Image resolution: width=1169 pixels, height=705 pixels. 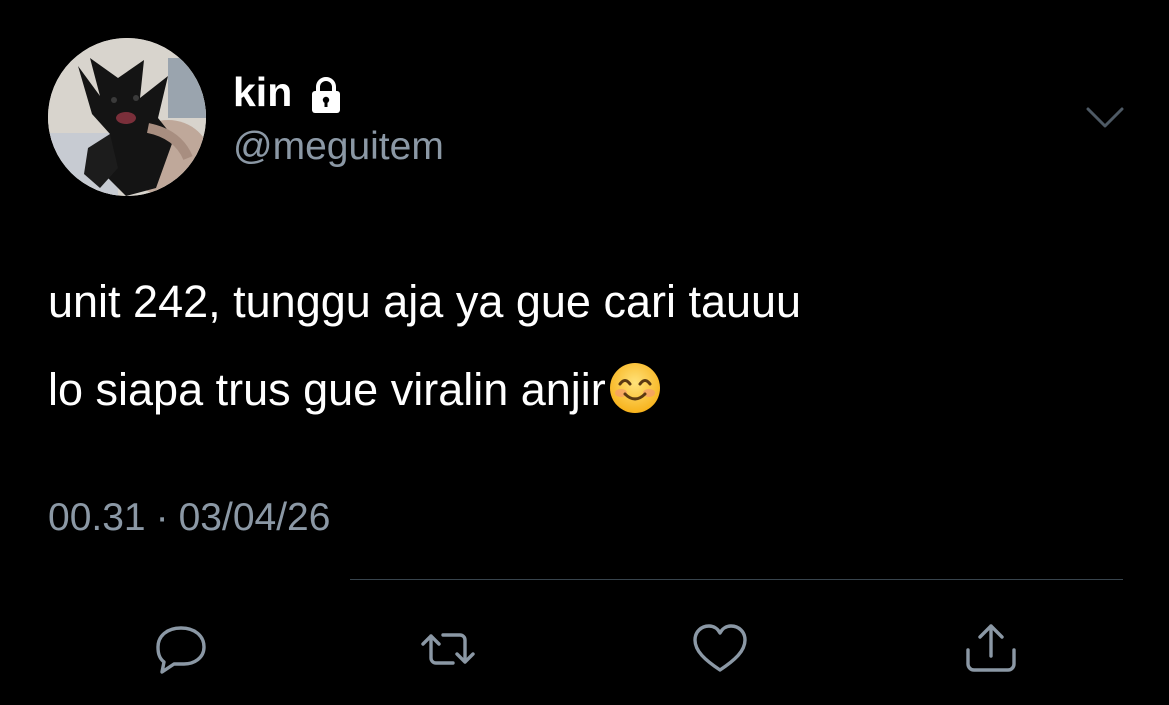 I want to click on like-button, so click(x=720, y=648).